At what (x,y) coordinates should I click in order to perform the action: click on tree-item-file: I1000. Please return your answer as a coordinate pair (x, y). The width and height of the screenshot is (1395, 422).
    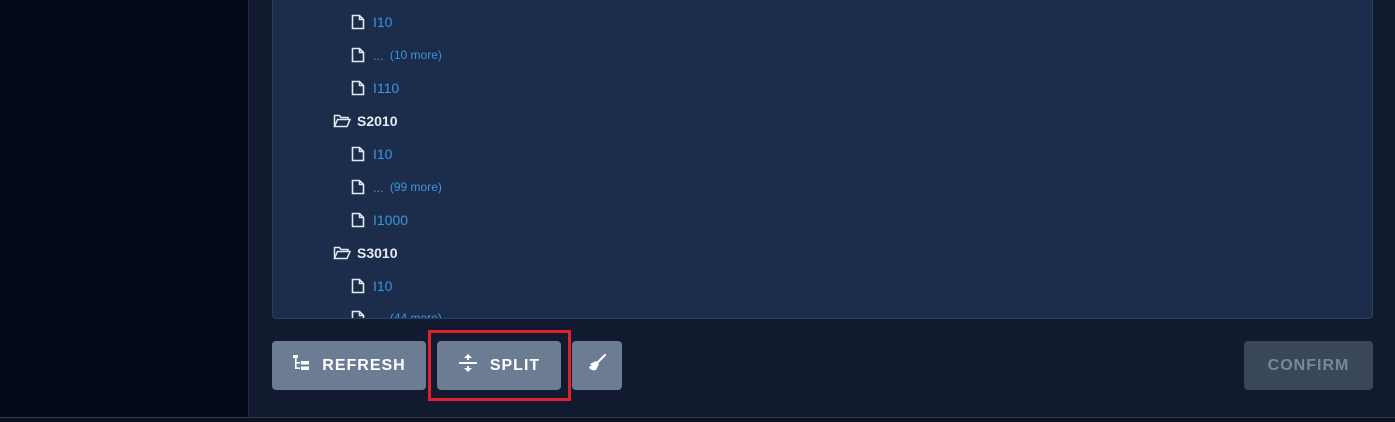
    Looking at the image, I should click on (379, 220).